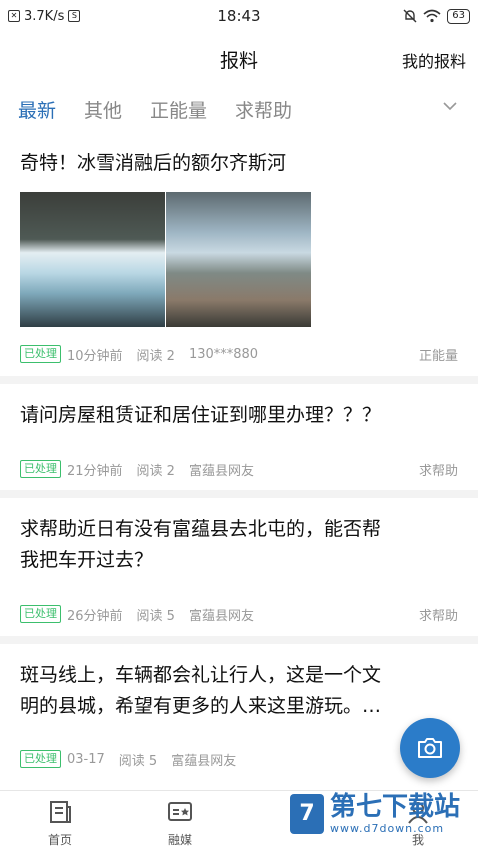 Image resolution: width=478 pixels, height=850 pixels. I want to click on item-time: 10分钟前, so click(95, 356).